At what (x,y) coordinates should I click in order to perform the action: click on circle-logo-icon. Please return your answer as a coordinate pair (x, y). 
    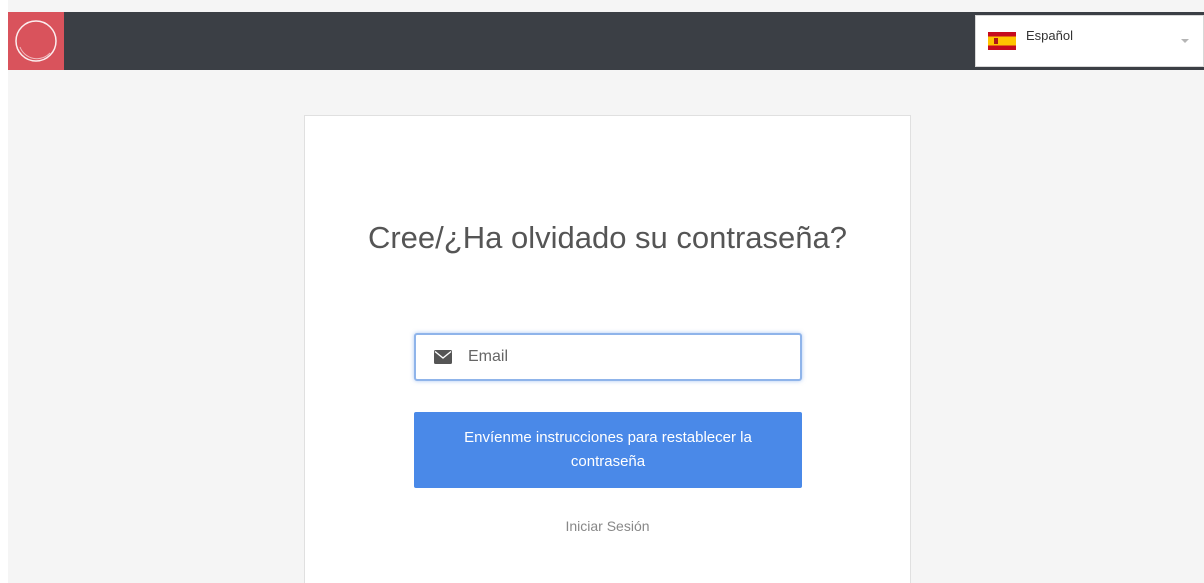
    Looking at the image, I should click on (36, 41).